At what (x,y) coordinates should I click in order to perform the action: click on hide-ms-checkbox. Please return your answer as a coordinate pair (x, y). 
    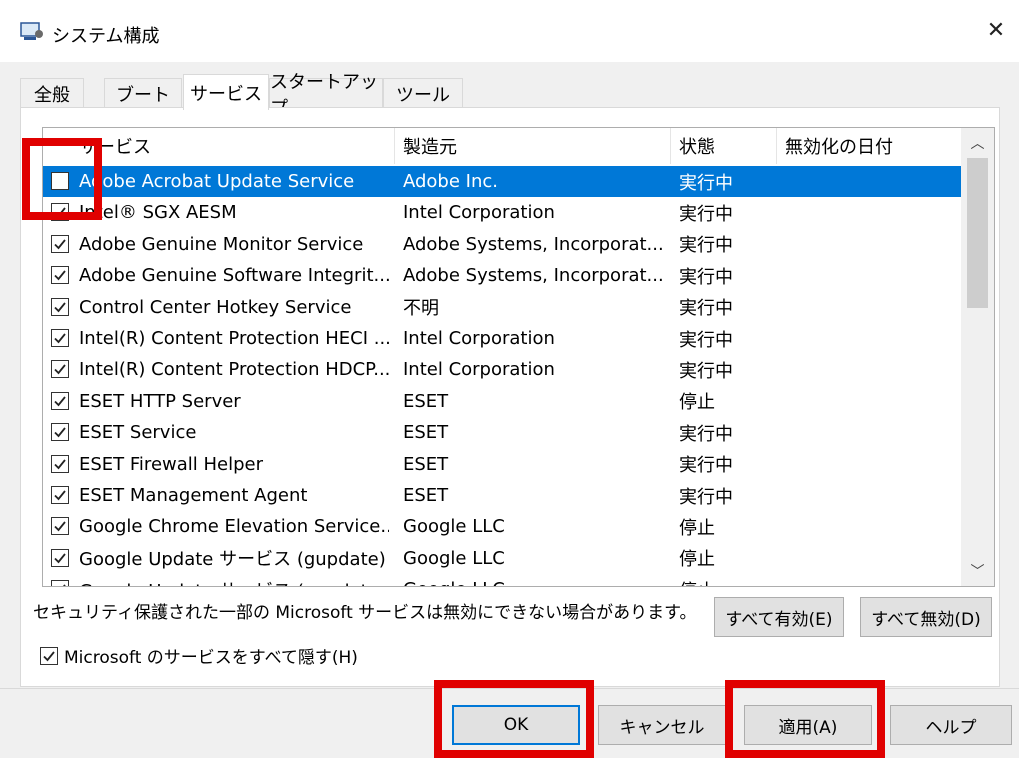
    Looking at the image, I should click on (49, 655).